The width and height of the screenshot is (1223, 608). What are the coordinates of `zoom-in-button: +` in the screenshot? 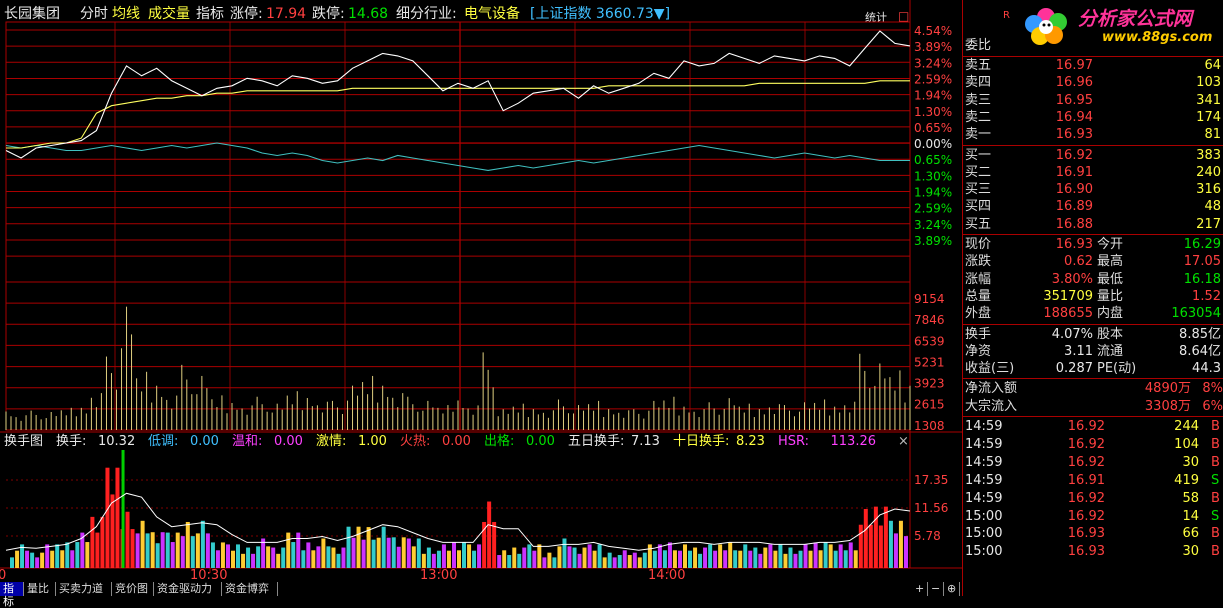 It's located at (920, 589).